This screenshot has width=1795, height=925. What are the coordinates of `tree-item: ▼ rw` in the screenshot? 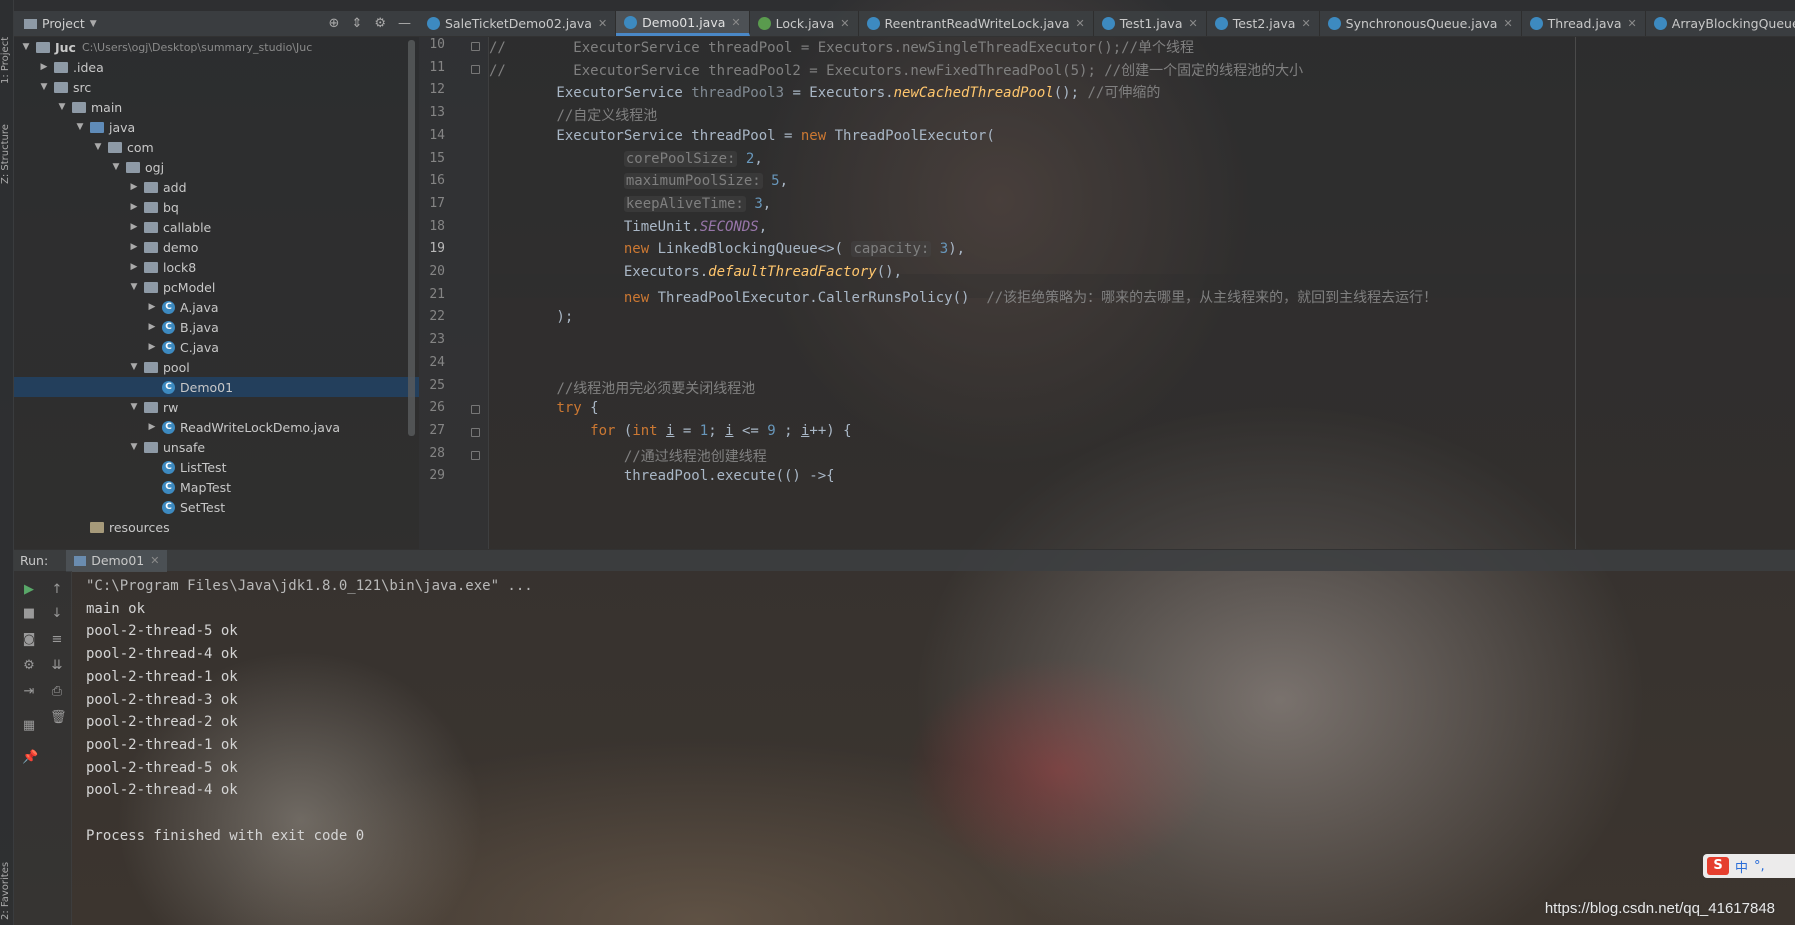 It's located at (216, 407).